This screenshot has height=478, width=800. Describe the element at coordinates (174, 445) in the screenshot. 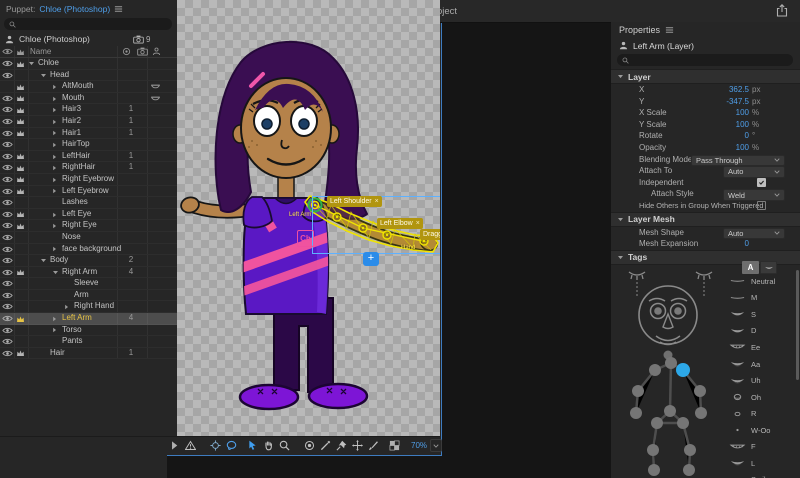

I see `expand-toolbar-icon` at that location.